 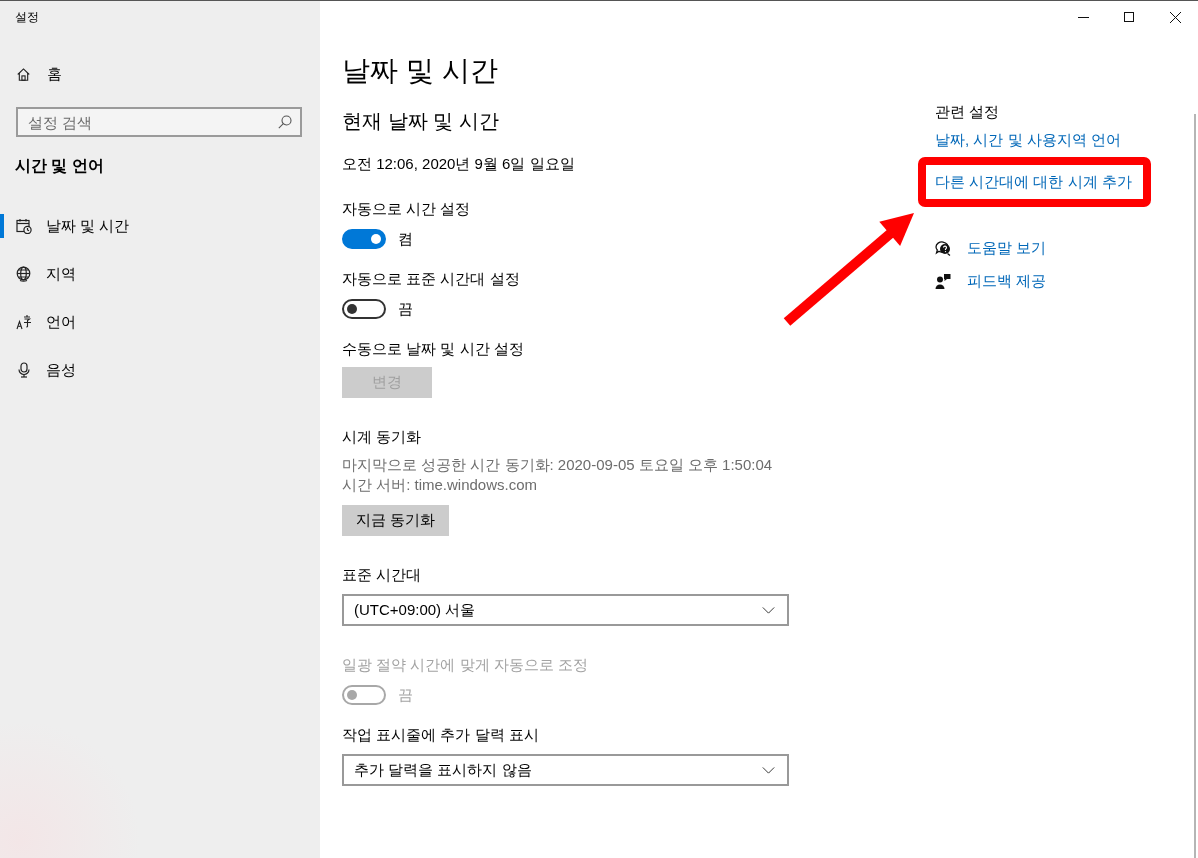 I want to click on help-link: 도움말 보기, so click(x=991, y=248).